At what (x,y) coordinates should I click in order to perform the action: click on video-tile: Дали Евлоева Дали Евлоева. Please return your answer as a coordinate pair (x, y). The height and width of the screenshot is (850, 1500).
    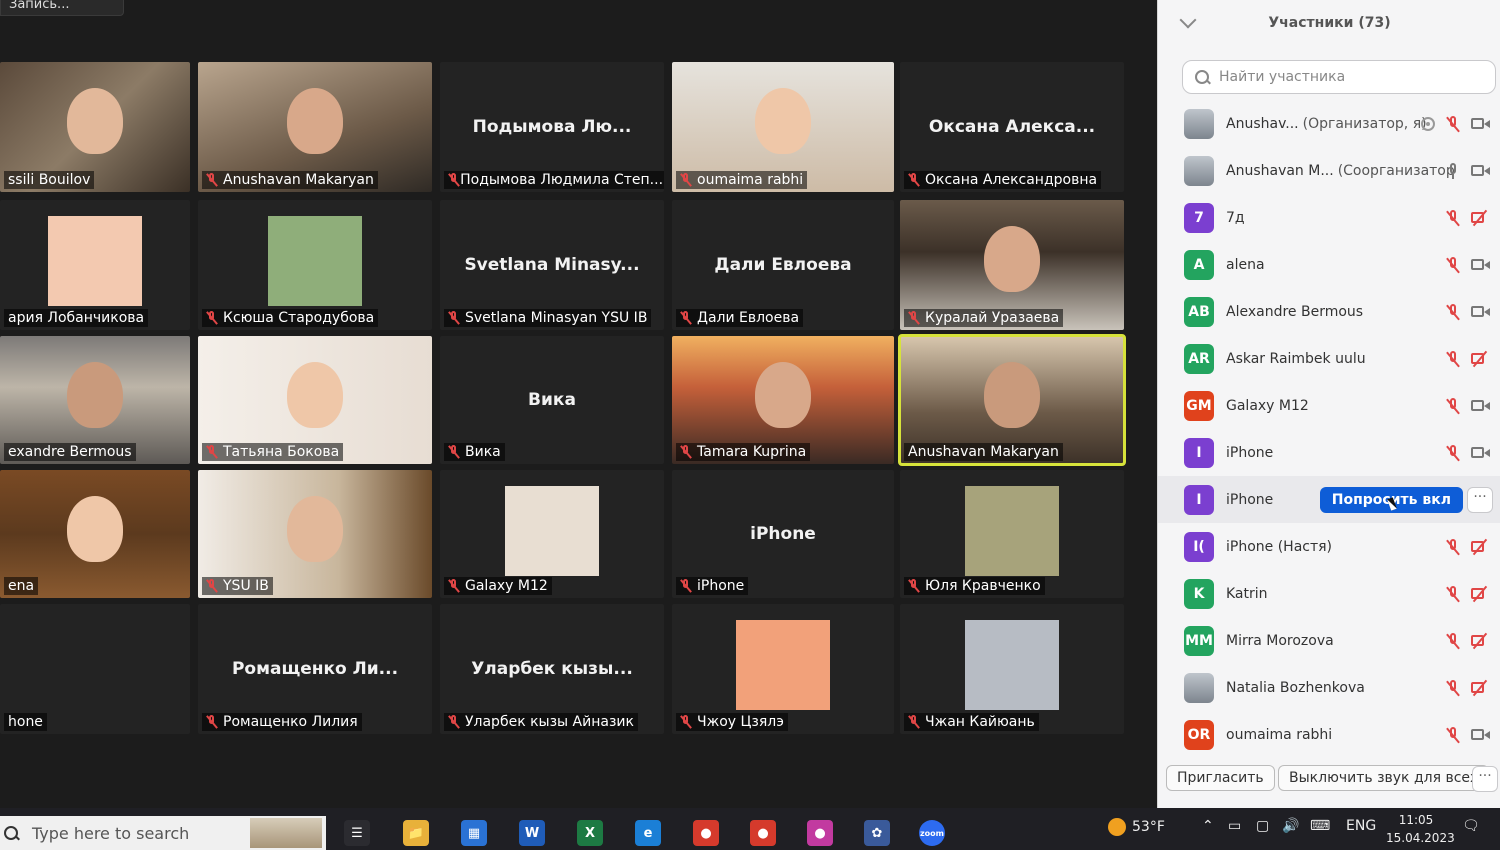
    Looking at the image, I should click on (783, 265).